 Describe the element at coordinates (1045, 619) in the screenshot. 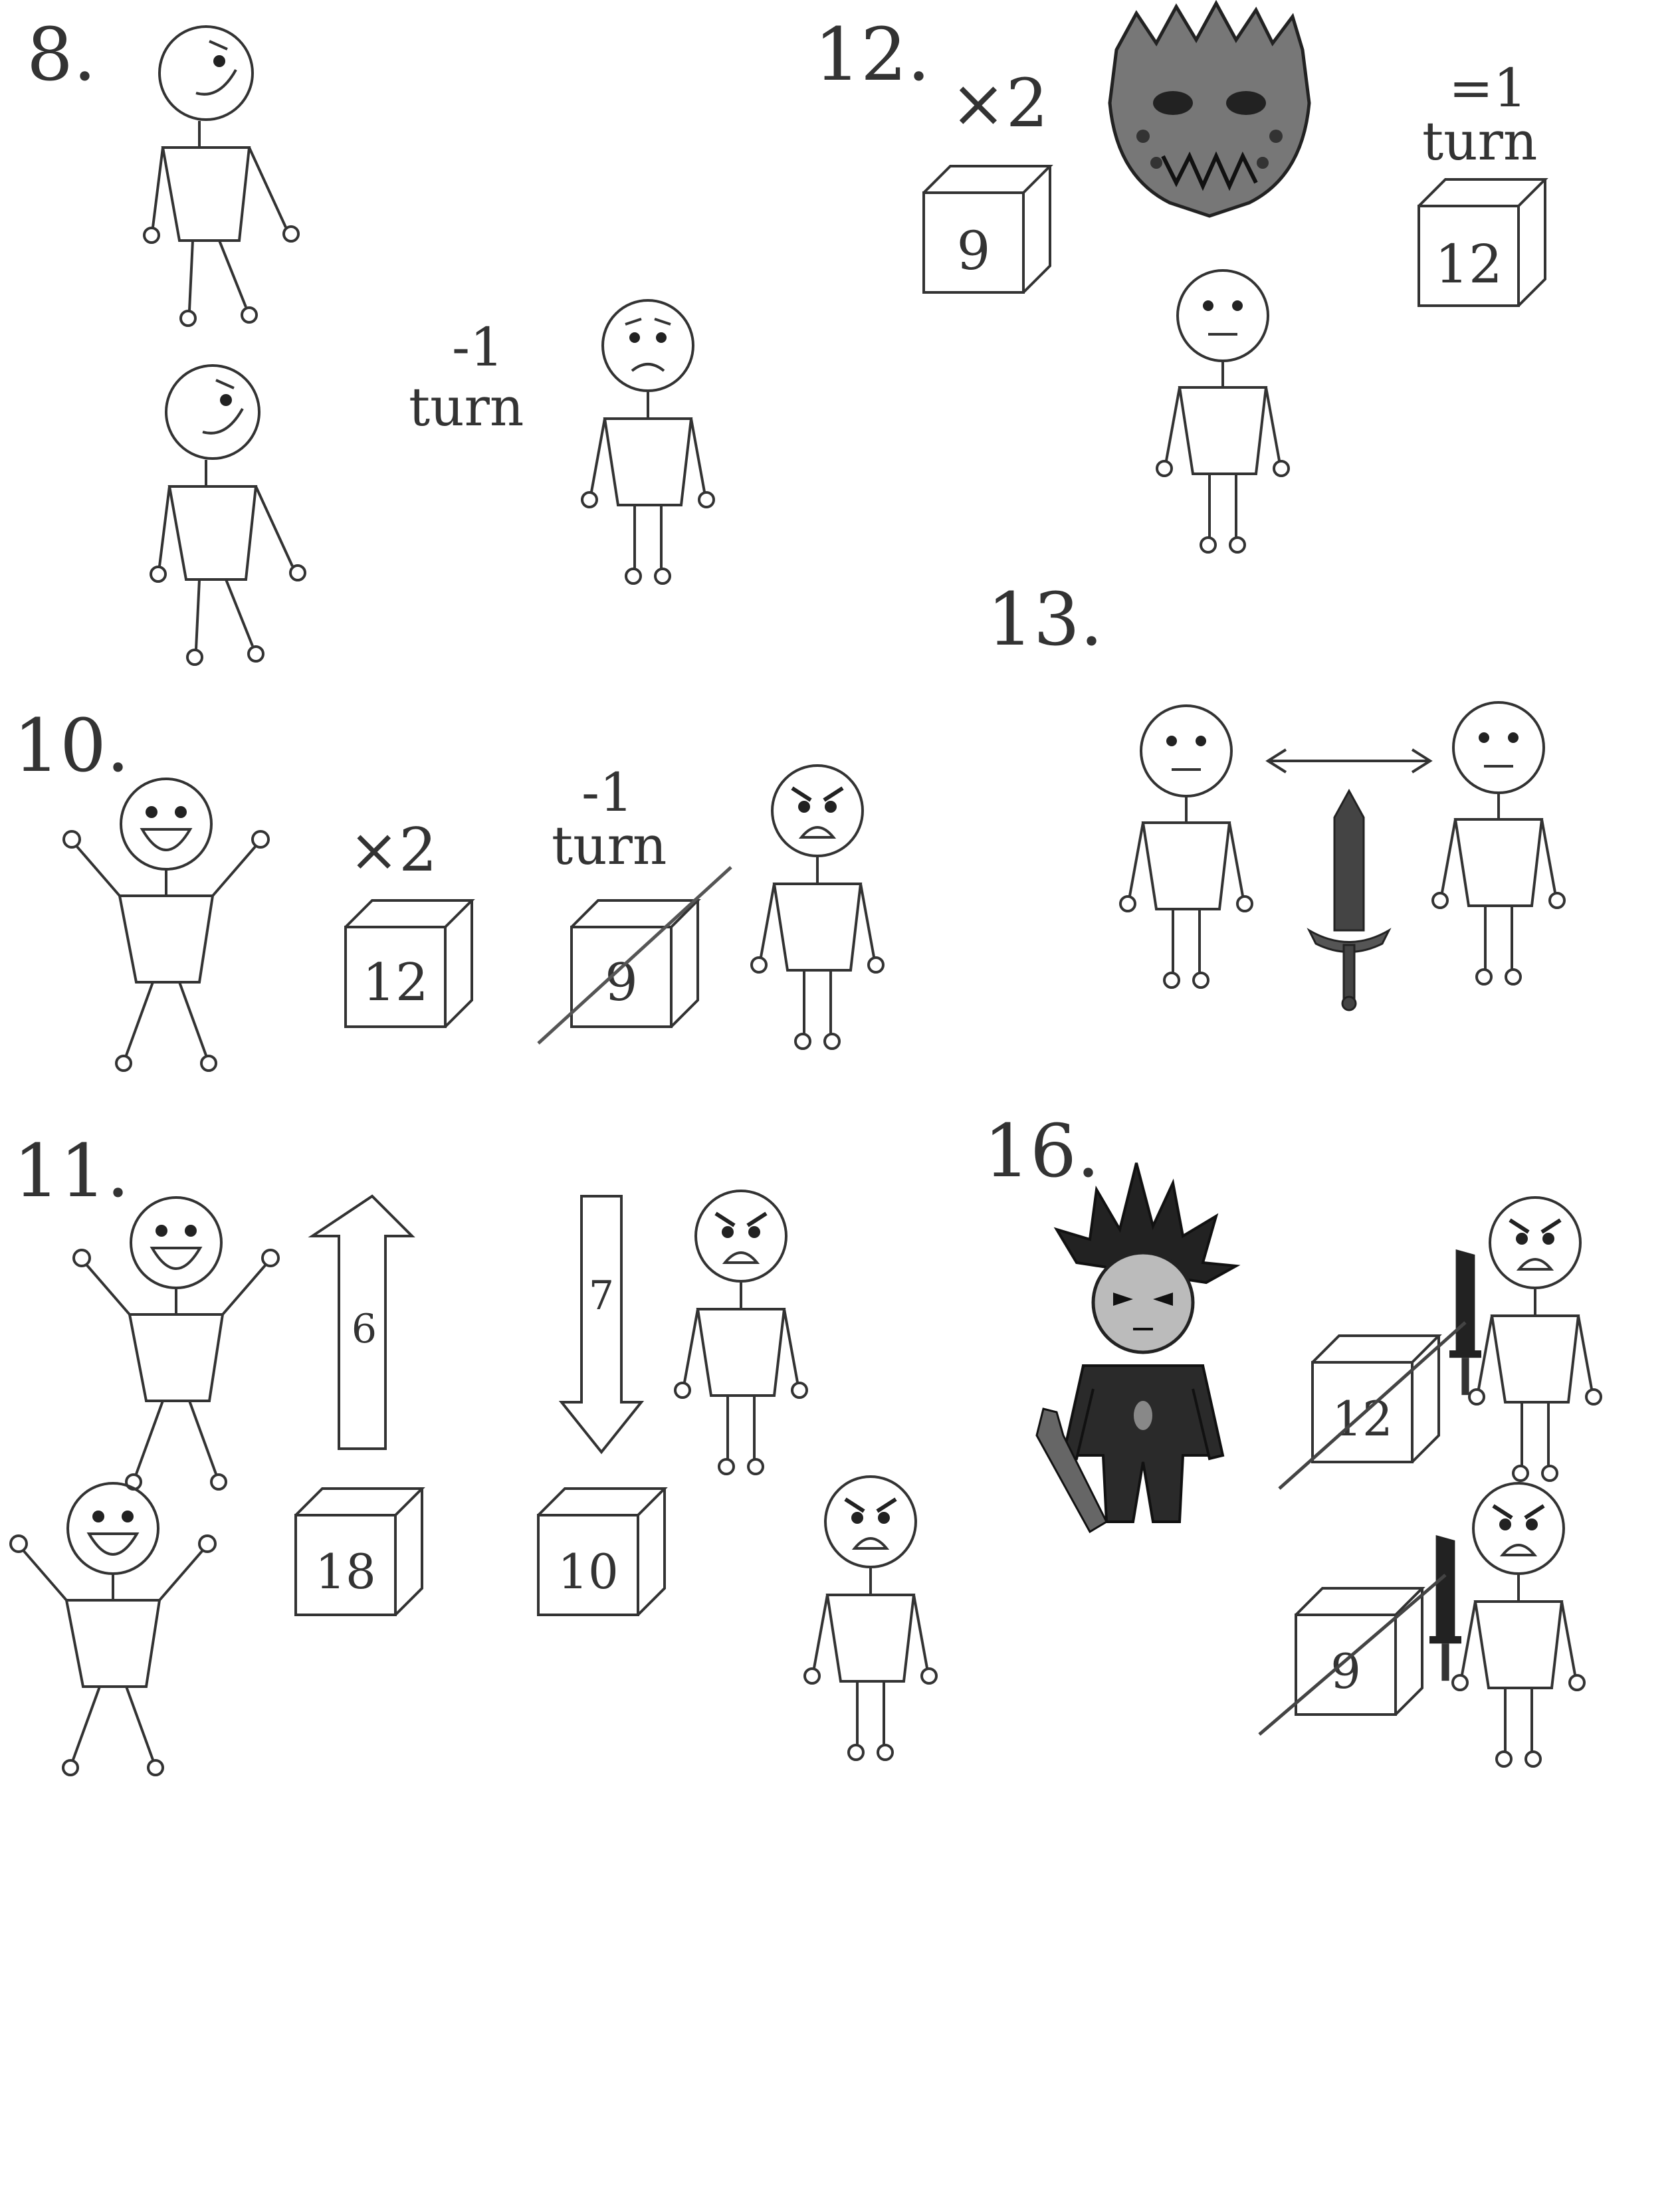

I see `panel-number: 13.` at that location.